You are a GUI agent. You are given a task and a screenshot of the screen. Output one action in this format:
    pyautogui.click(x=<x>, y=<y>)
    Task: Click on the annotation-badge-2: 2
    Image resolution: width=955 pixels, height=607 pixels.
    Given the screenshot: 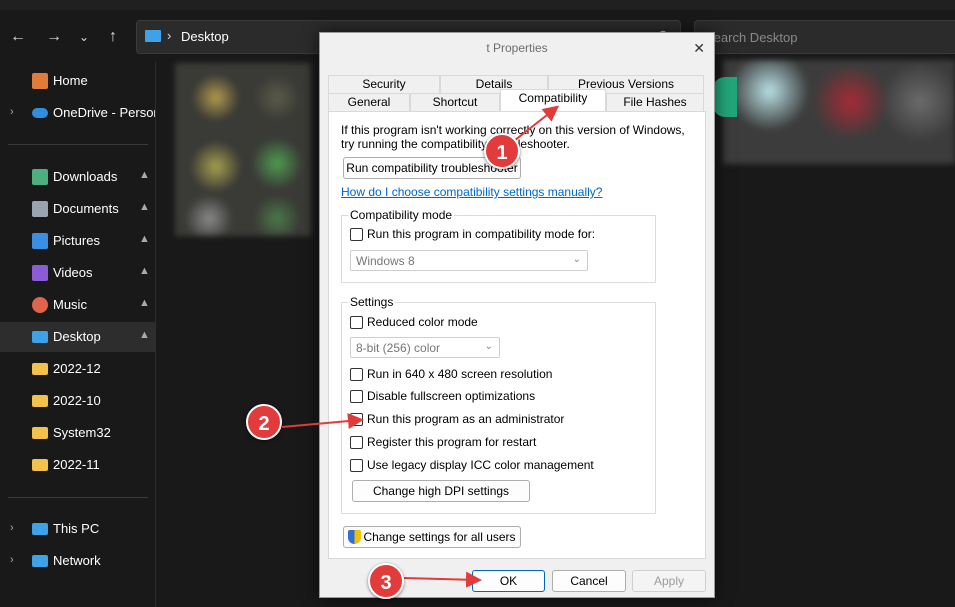 What is the action you would take?
    pyautogui.click(x=264, y=422)
    